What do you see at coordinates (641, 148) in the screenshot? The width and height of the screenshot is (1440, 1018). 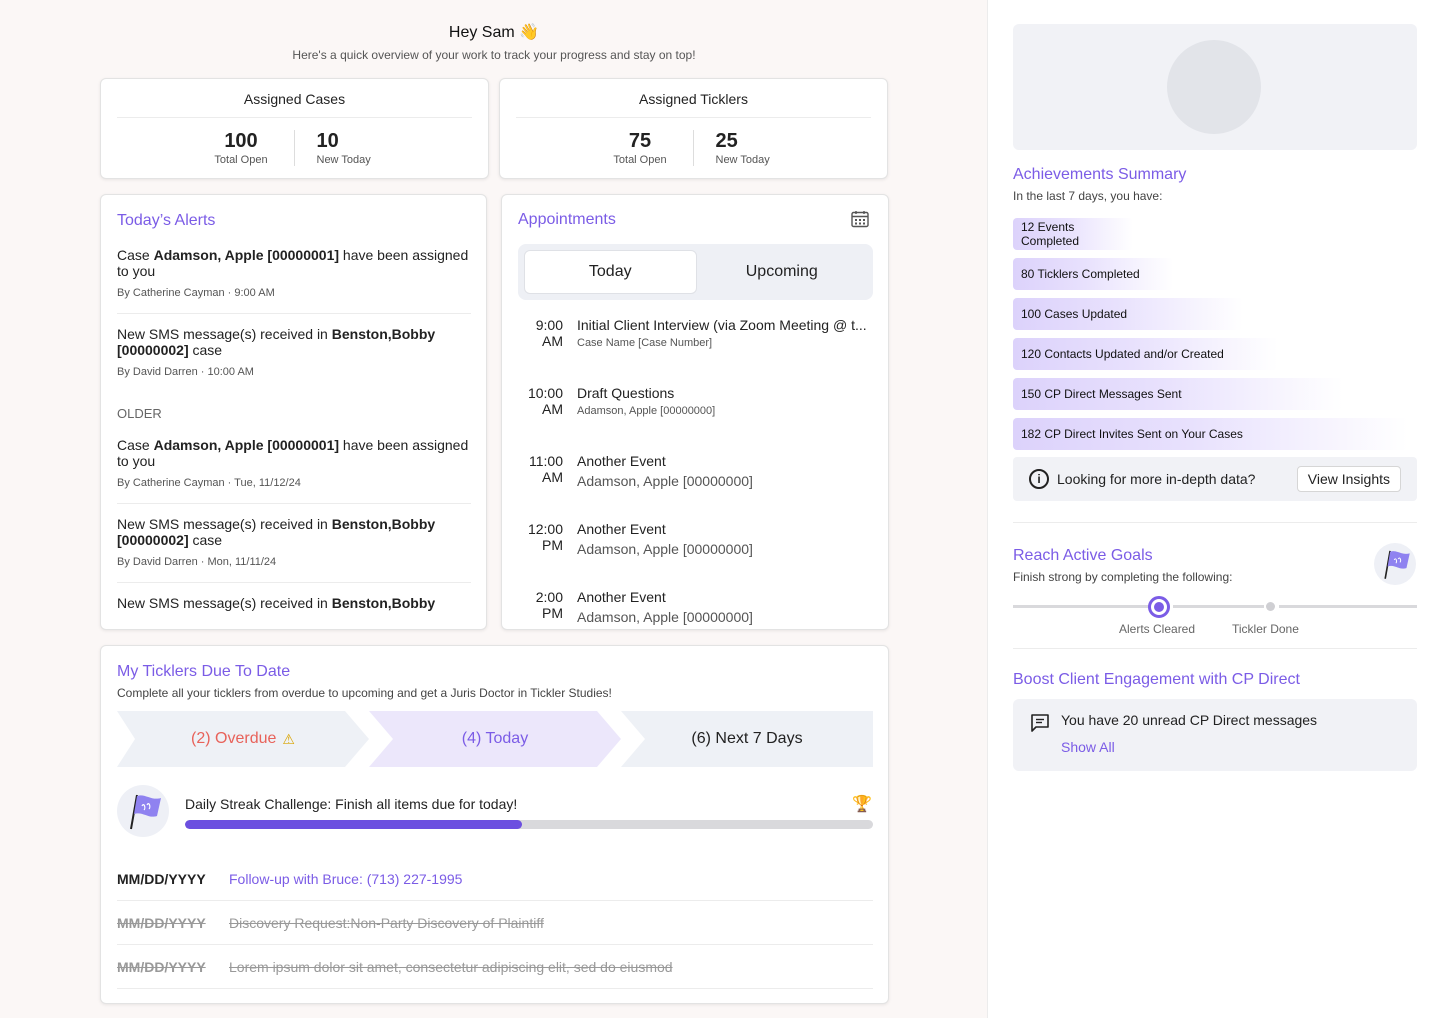 I see `ticklers-total-open: 75 Total Open` at bounding box center [641, 148].